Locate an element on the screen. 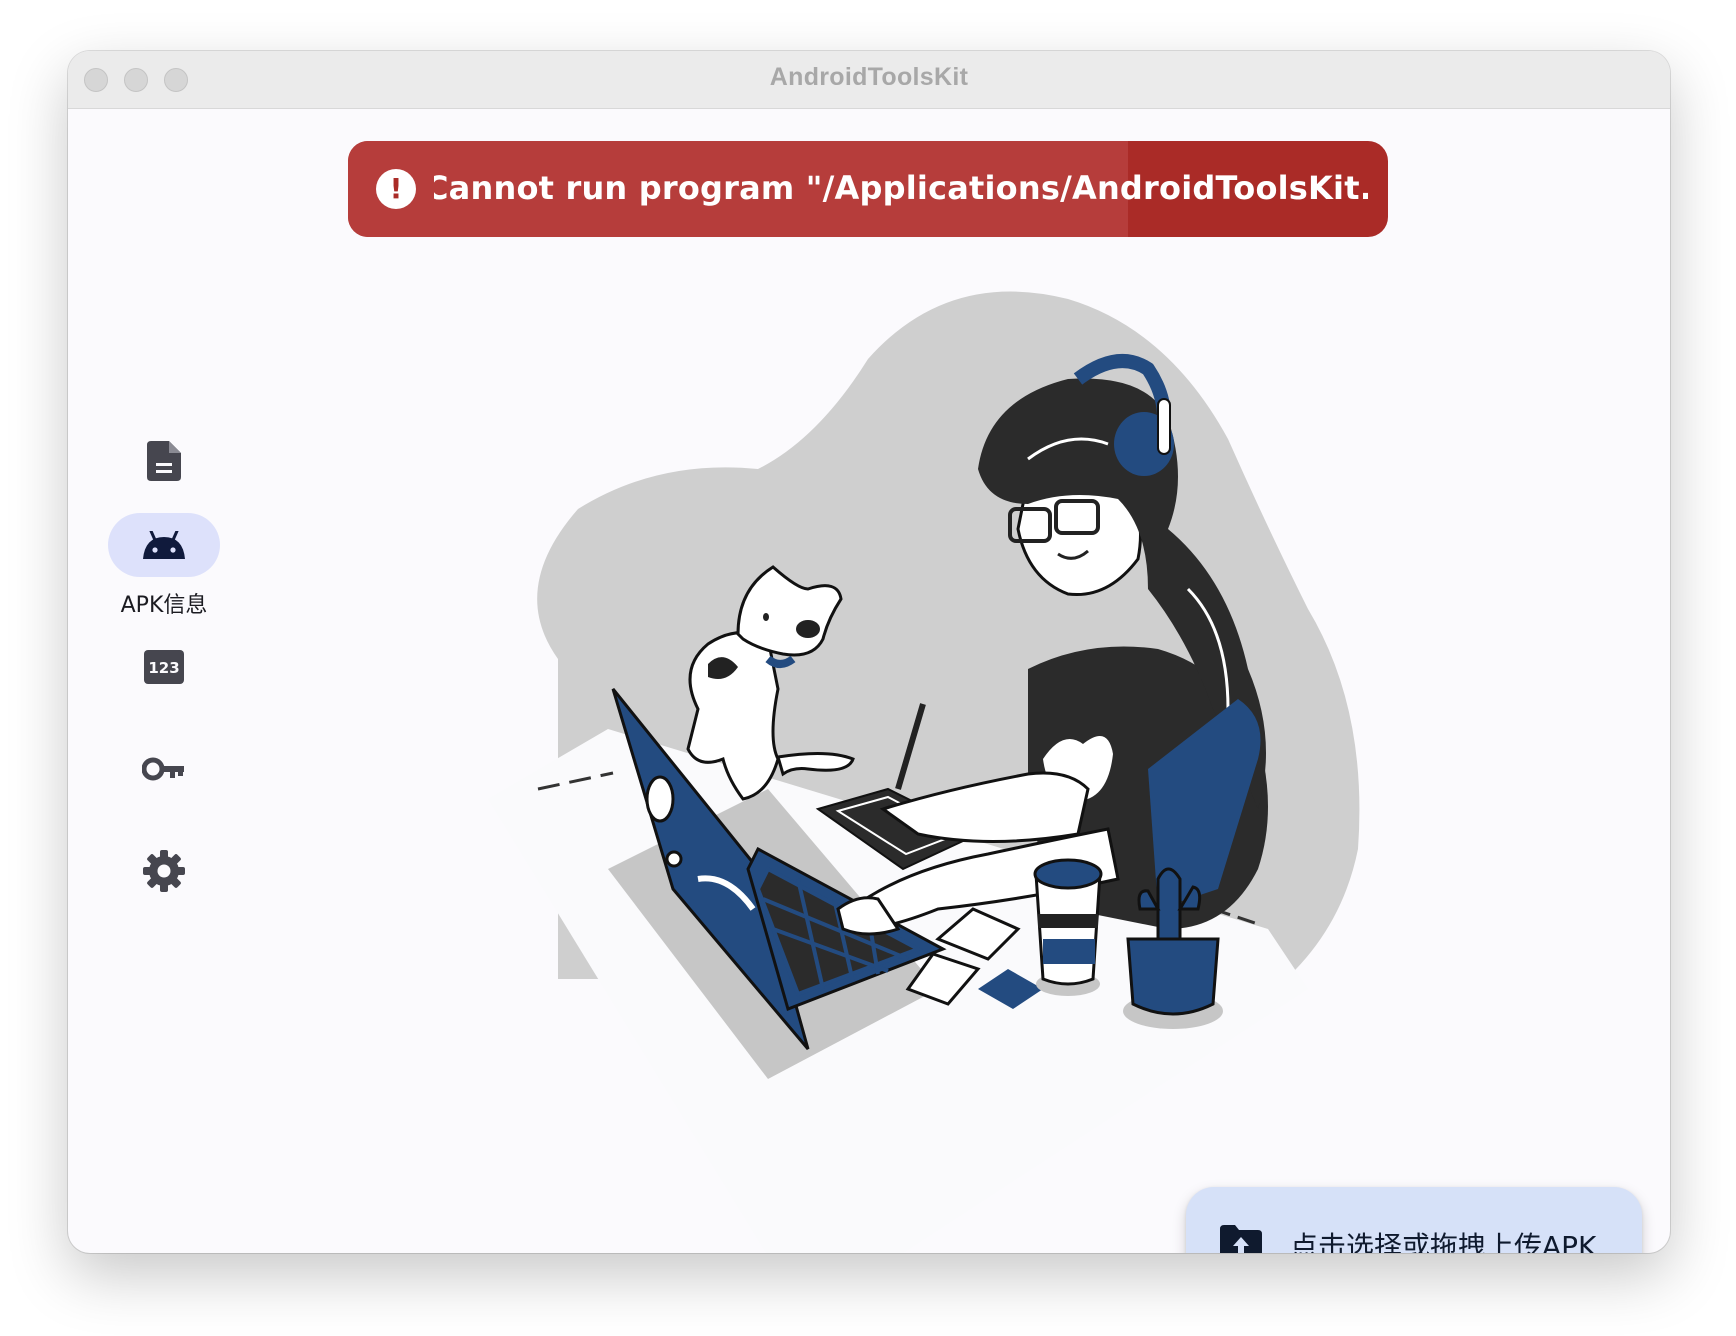 Image resolution: width=1736 pixels, height=1336 pixels. folder-upload-icon is located at coordinates (1241, 1239).